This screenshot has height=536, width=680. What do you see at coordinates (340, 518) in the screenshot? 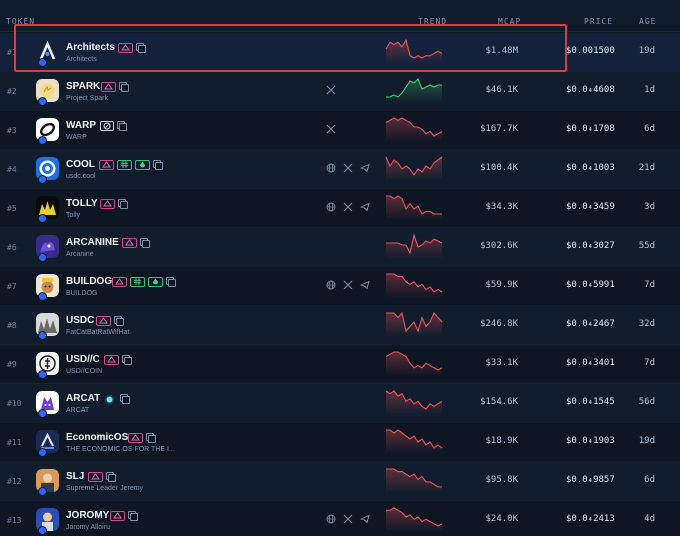
I see `table-row: #13 JOROMY Joromy Alloiru $24.0K $0.0₄2413 4d` at bounding box center [340, 518].